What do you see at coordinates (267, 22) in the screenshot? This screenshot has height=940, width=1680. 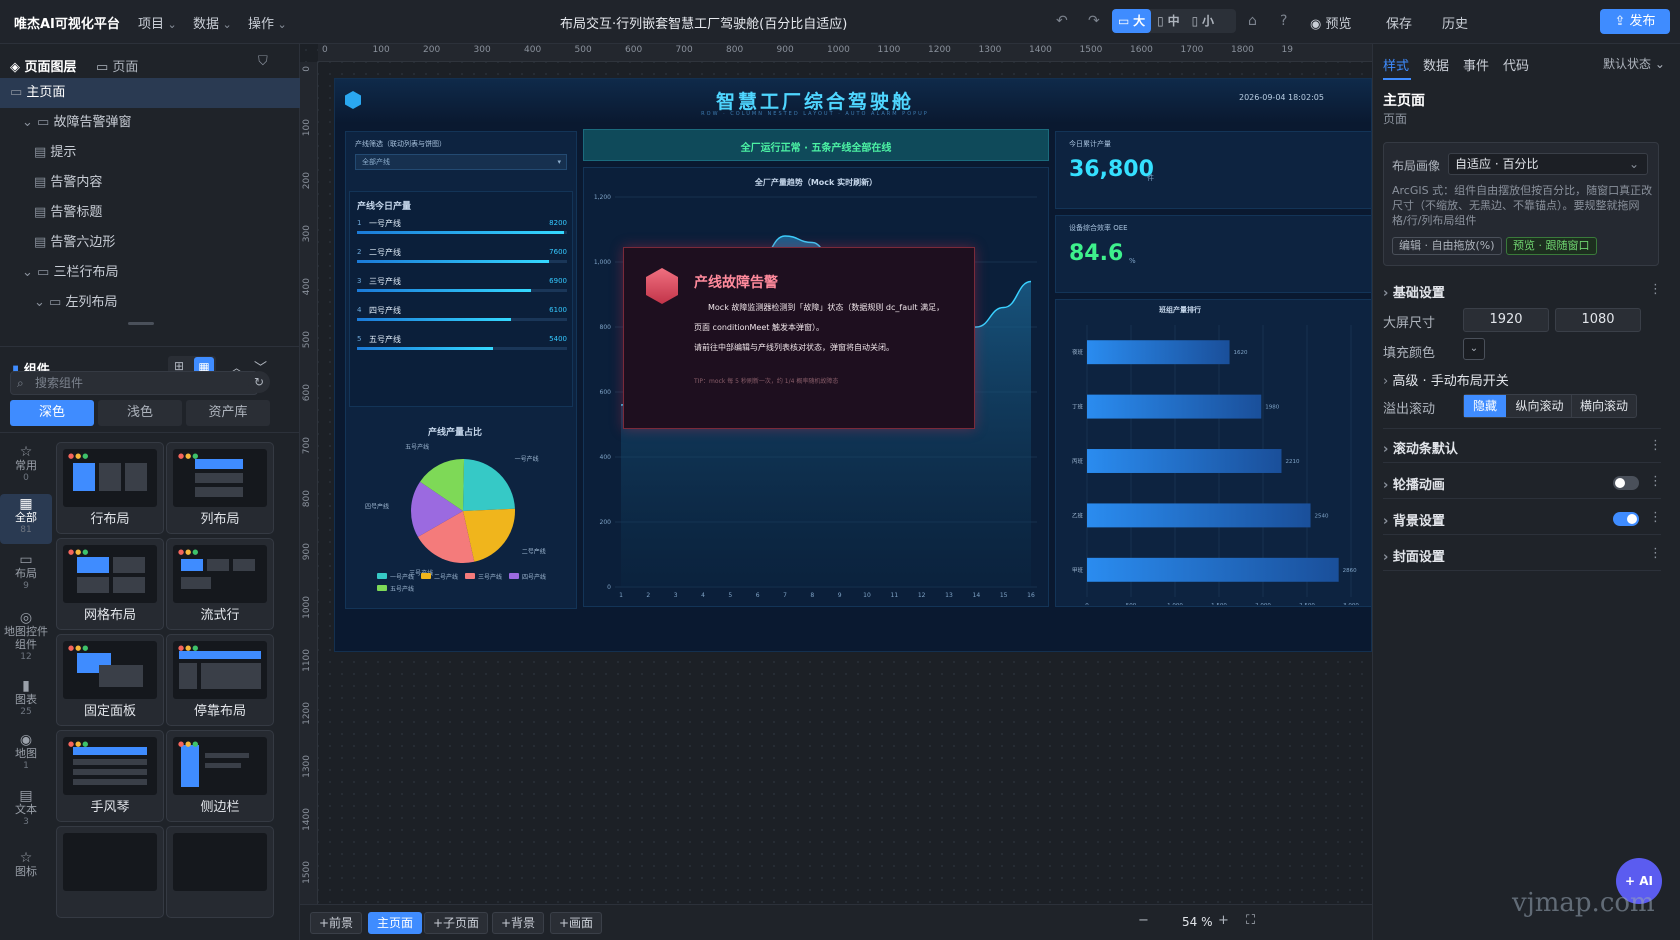 I see `menu-operation: 操作` at bounding box center [267, 22].